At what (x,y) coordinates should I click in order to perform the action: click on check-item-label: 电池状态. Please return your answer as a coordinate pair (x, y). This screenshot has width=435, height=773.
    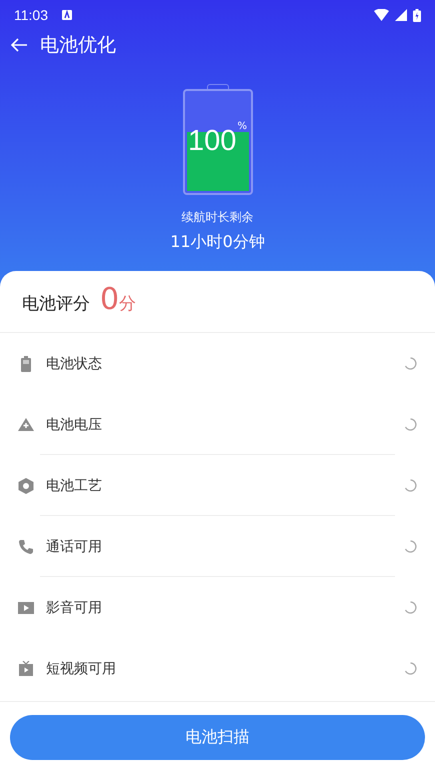
    Looking at the image, I should click on (74, 363).